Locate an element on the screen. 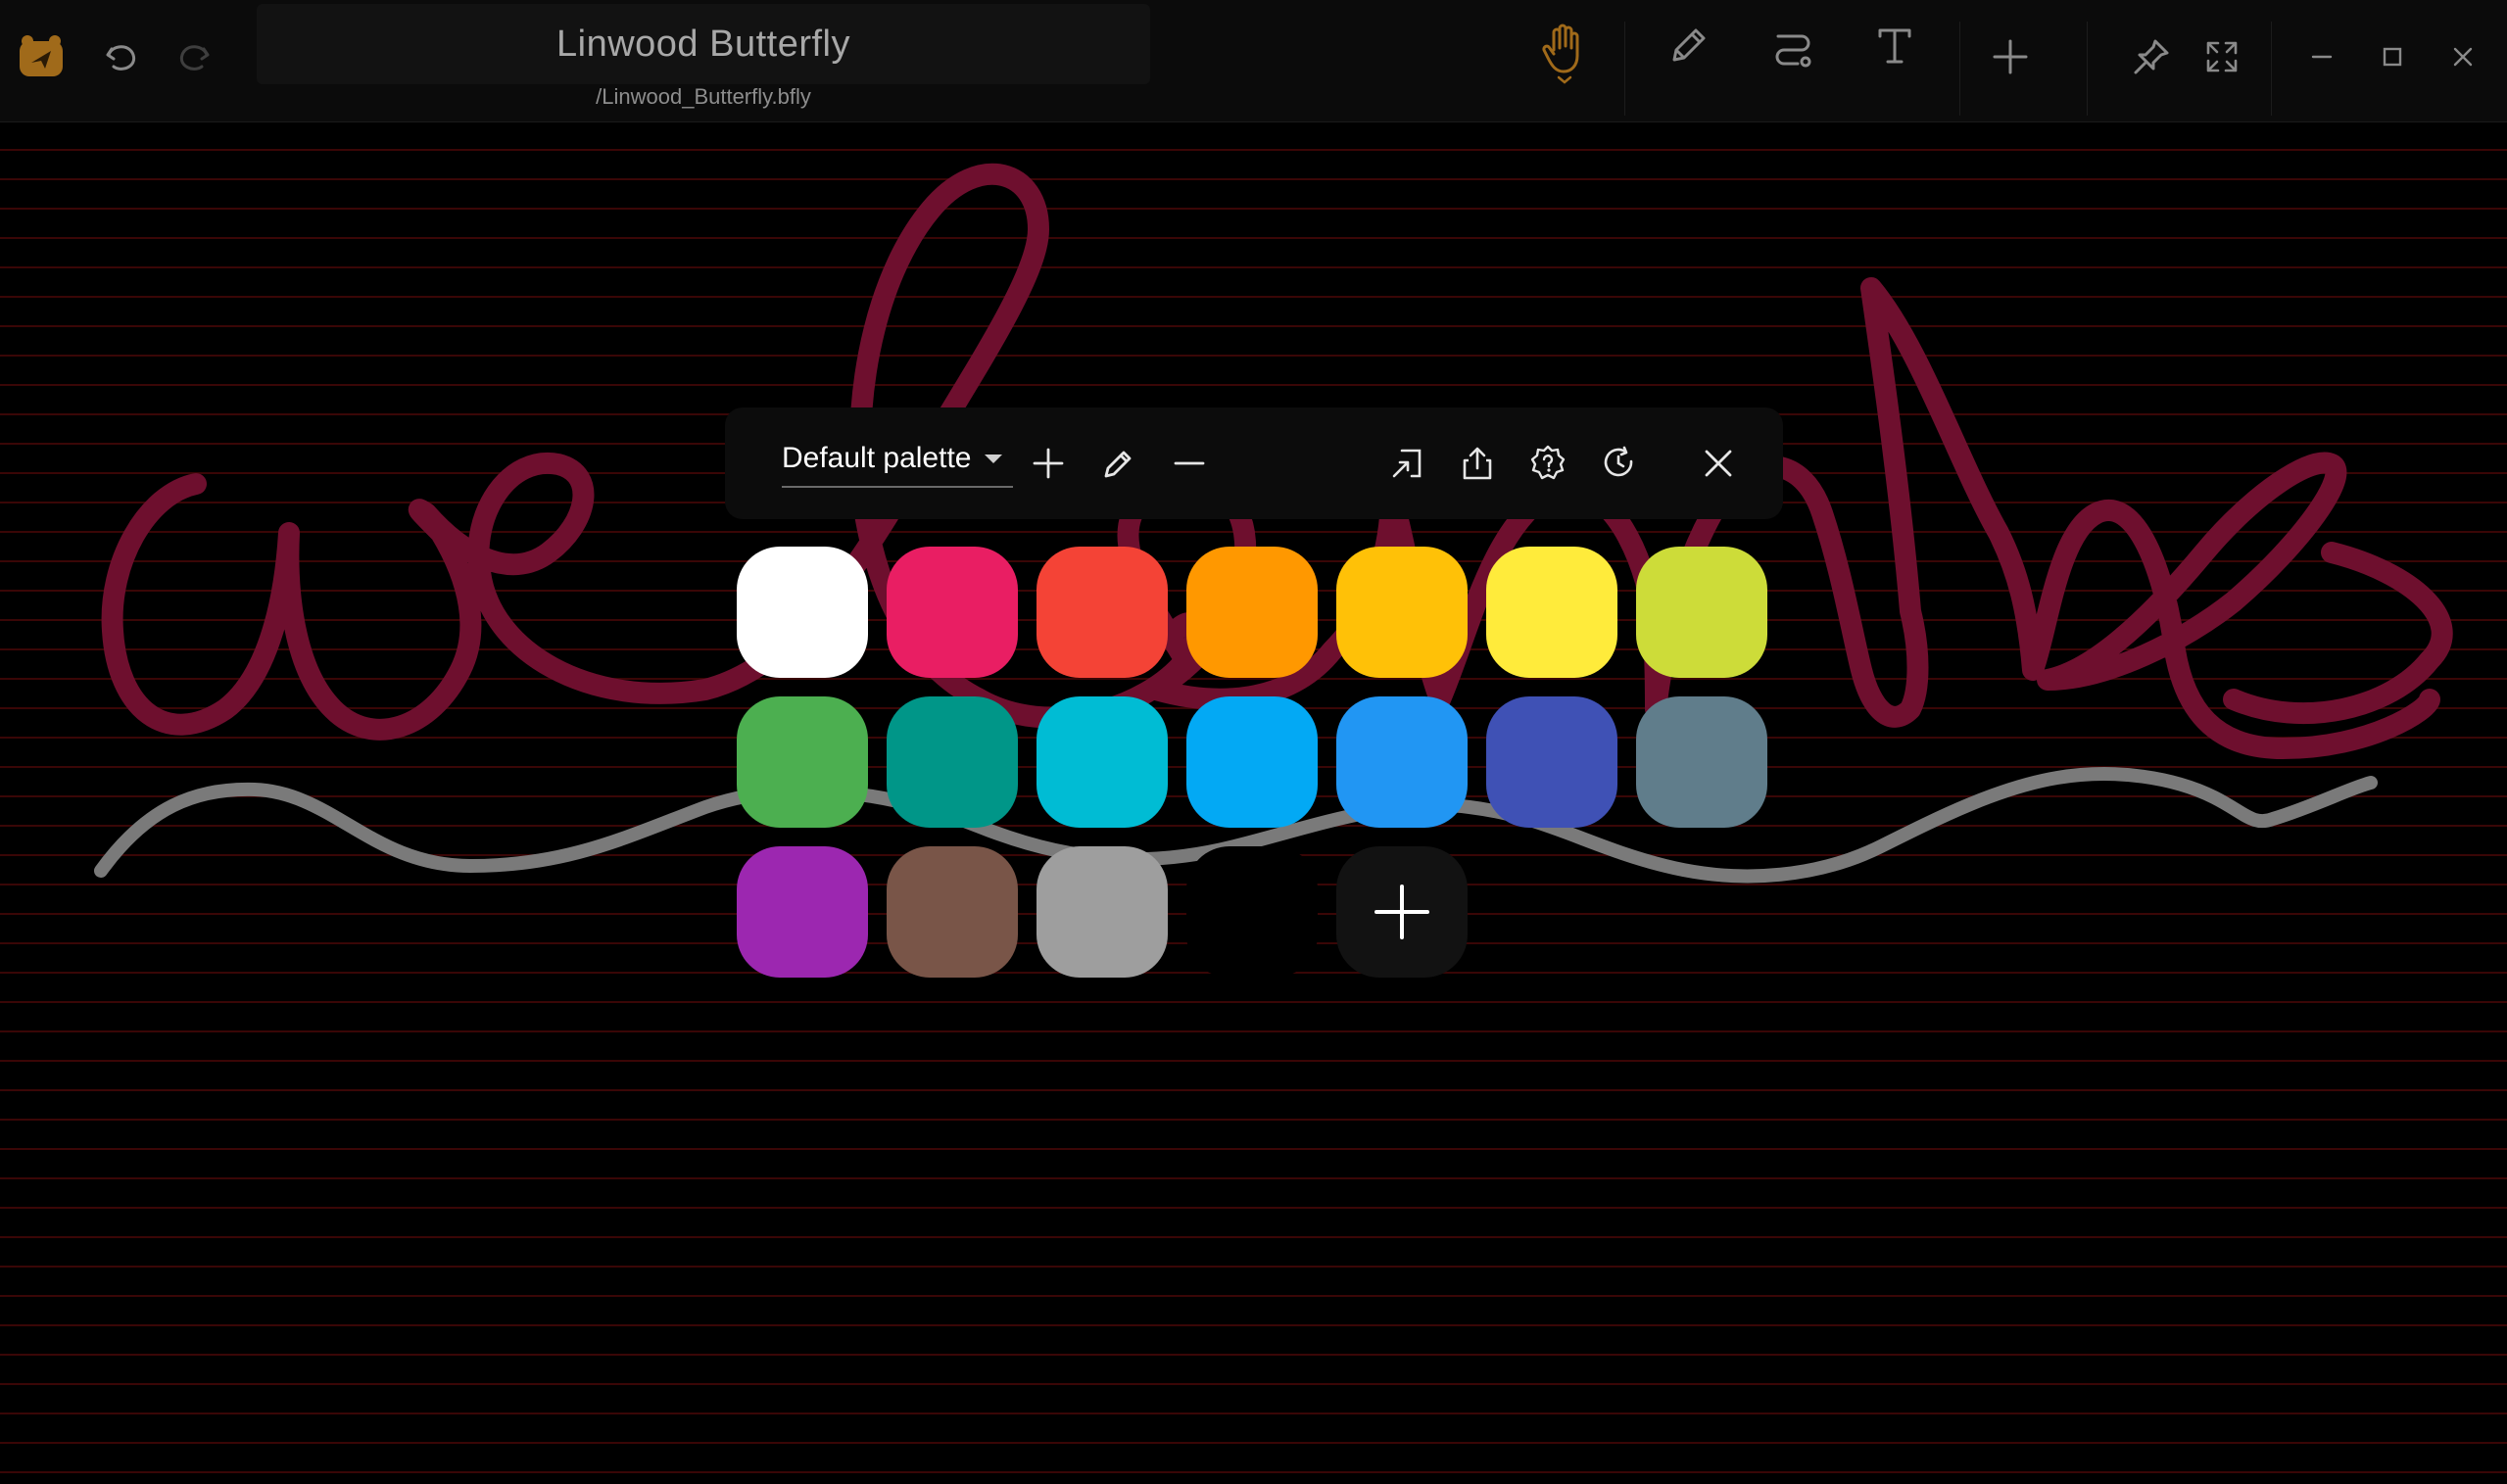 This screenshot has width=2507, height=1484. color-palette-toolbar: Default palette is located at coordinates (1254, 463).